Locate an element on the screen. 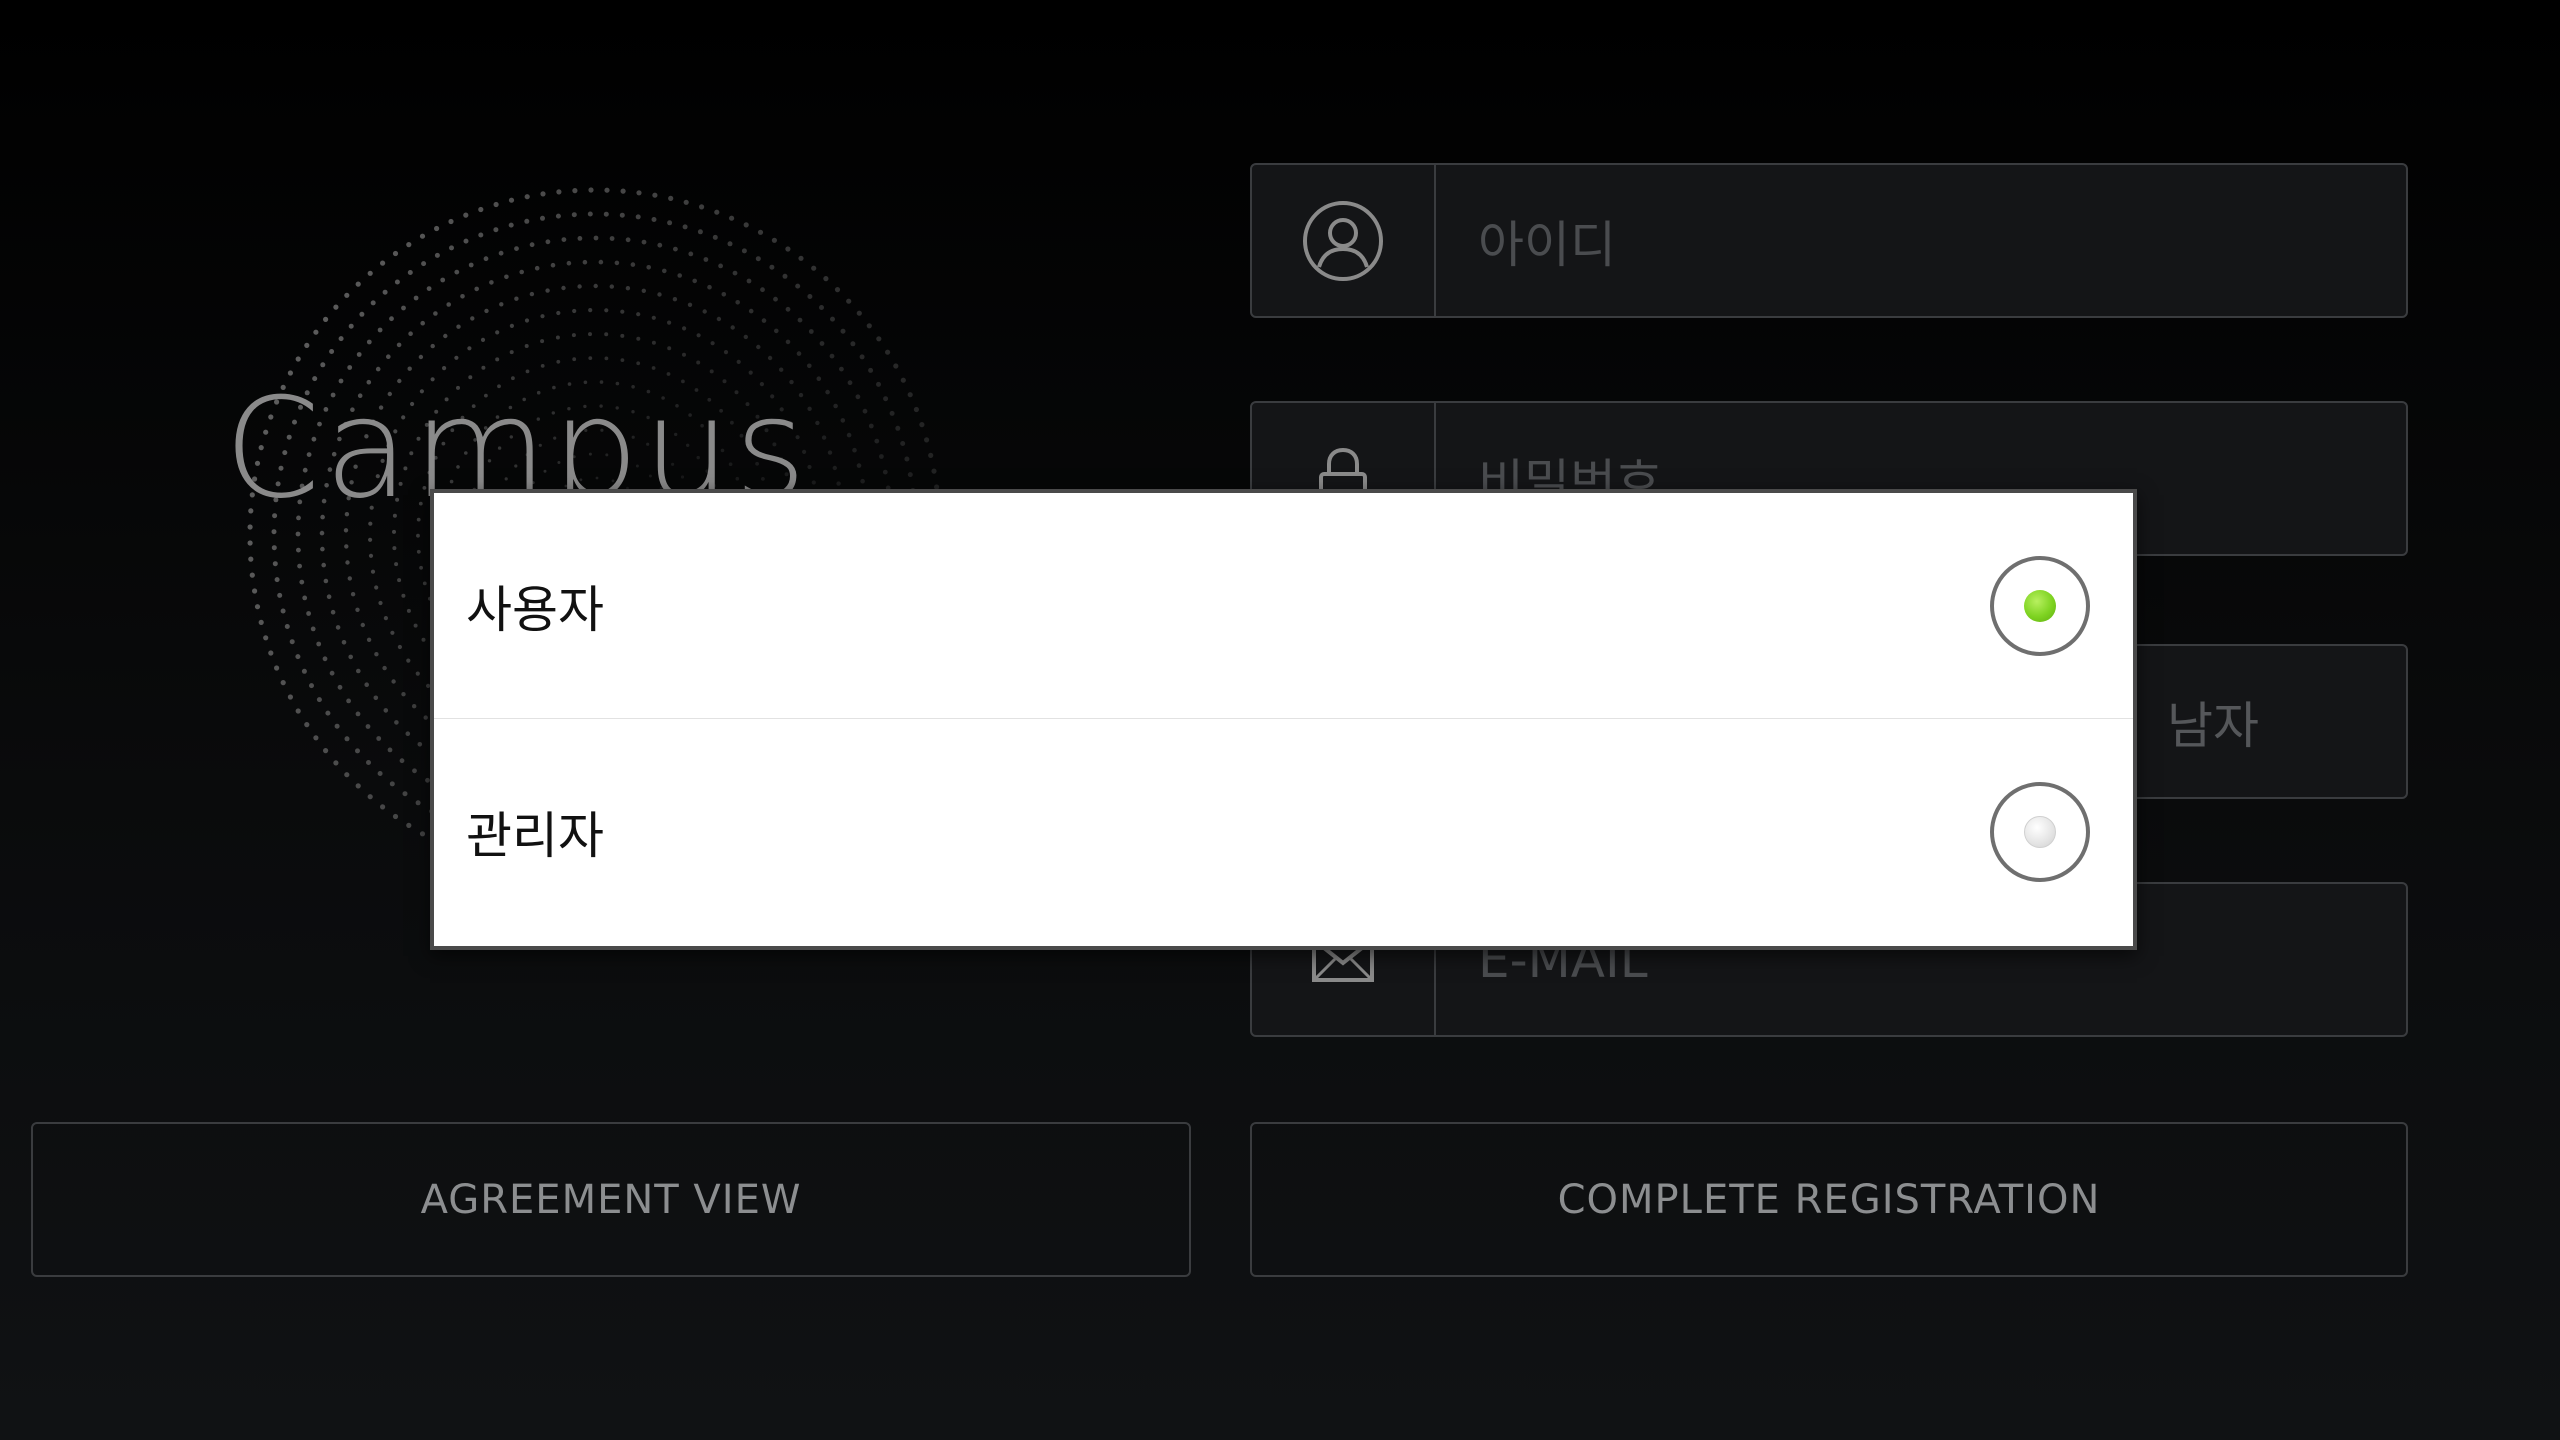 This screenshot has height=1440, width=2560. user-icon is located at coordinates (1343, 240).